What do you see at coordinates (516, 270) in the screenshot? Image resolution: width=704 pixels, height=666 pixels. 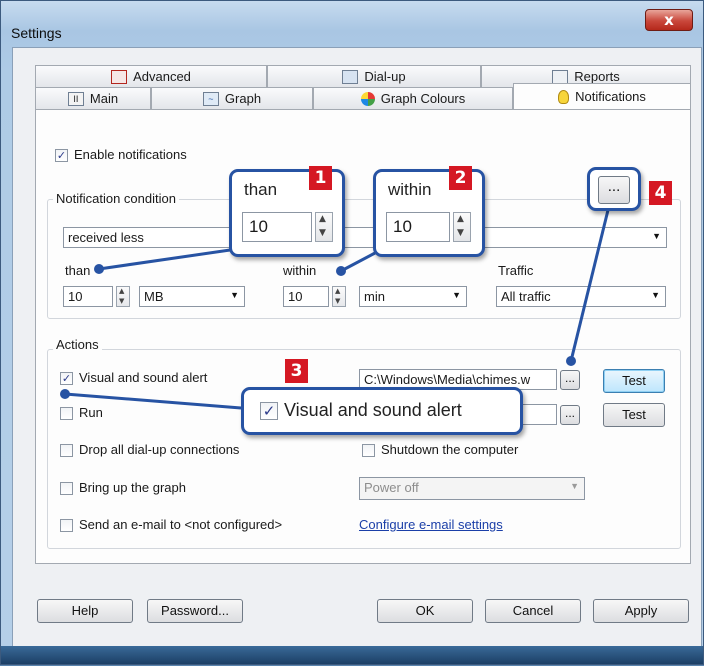 I see `traffic-label: Traffic` at bounding box center [516, 270].